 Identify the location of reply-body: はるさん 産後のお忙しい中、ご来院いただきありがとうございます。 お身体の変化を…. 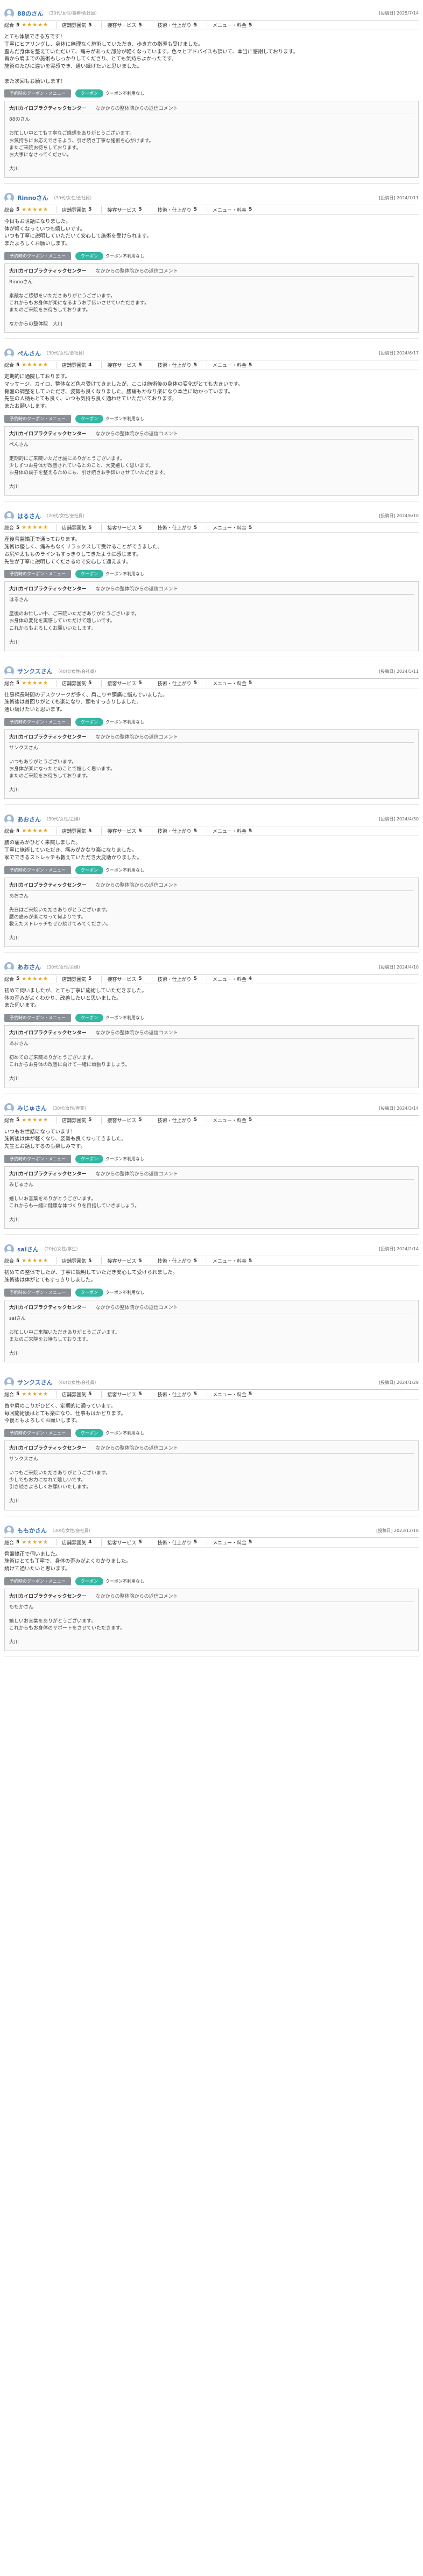
(74, 621).